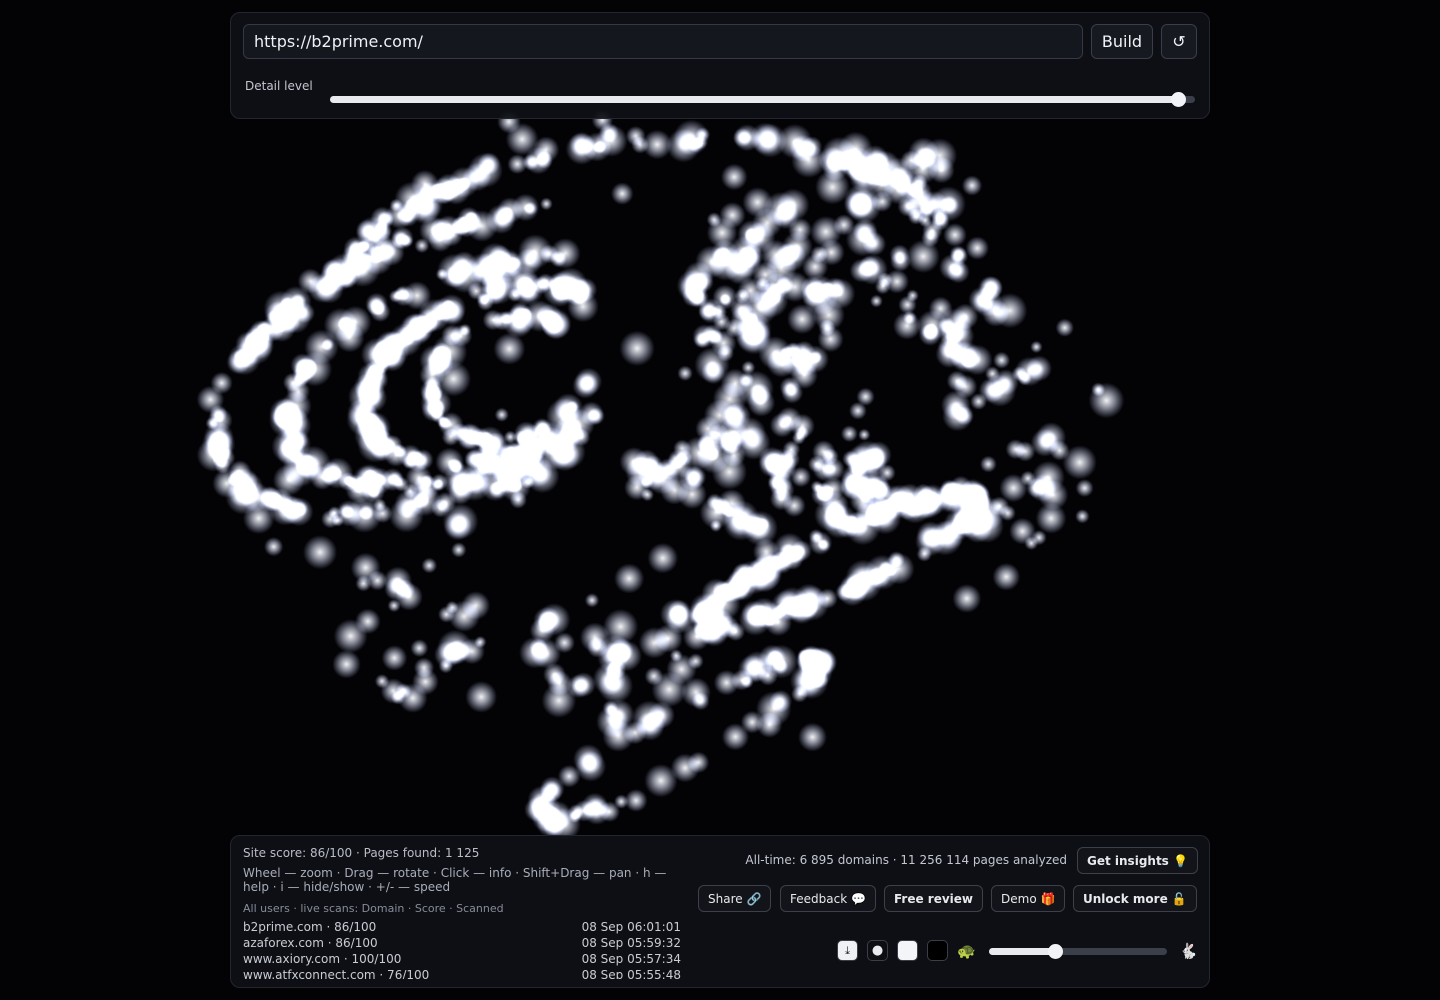  Describe the element at coordinates (631, 943) in the screenshot. I see `feed-time: 08 Sep 05:59:32` at that location.